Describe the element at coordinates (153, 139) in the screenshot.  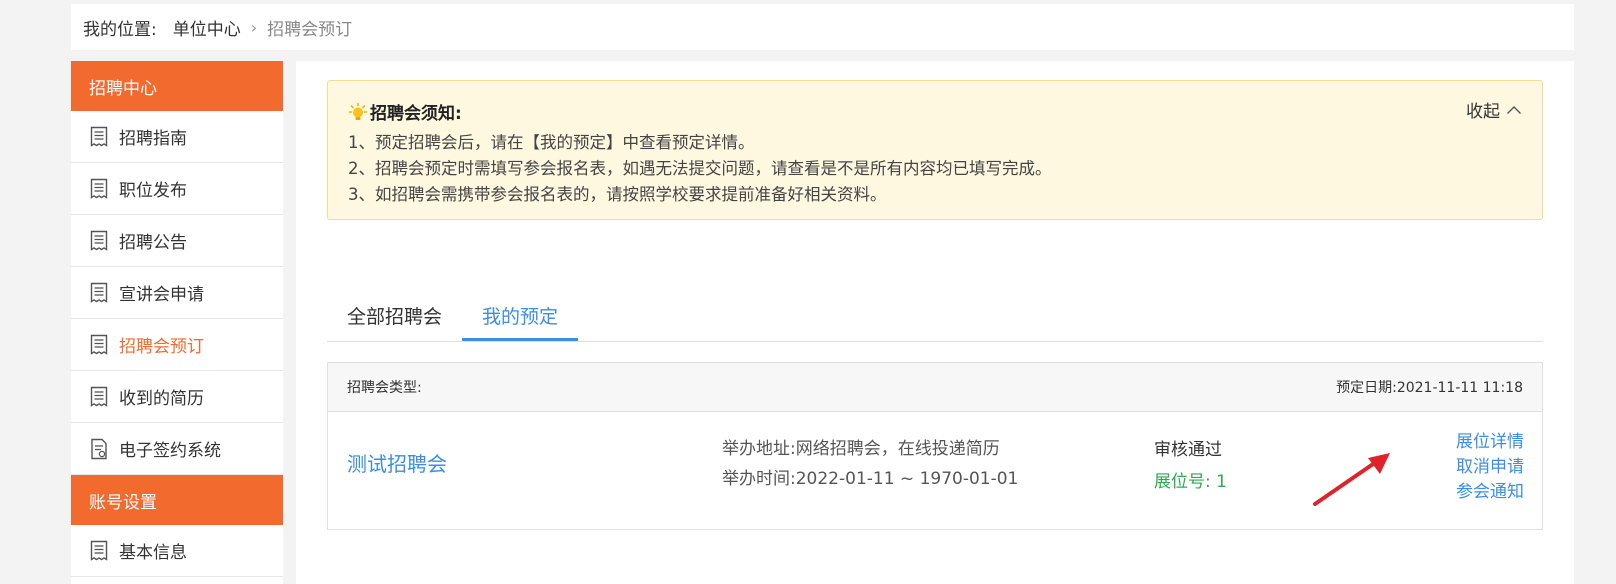
I see `sidebar-item-label: 招聘指南` at that location.